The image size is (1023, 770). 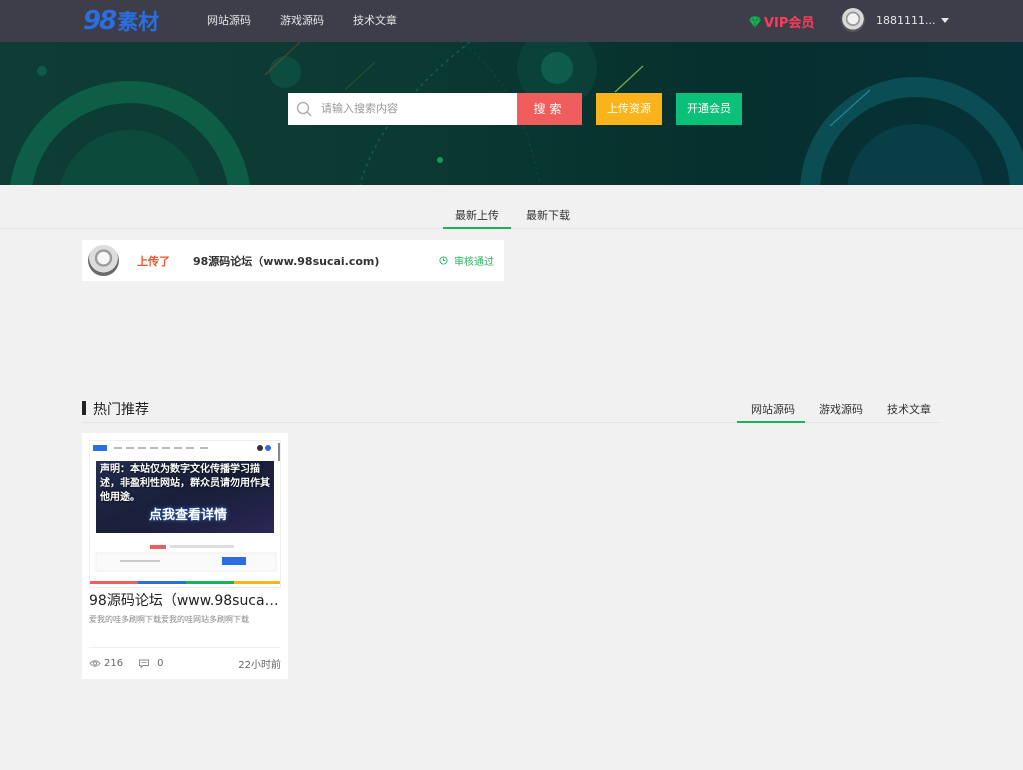 What do you see at coordinates (629, 109) in the screenshot?
I see `upload-resource-button: 上传资源` at bounding box center [629, 109].